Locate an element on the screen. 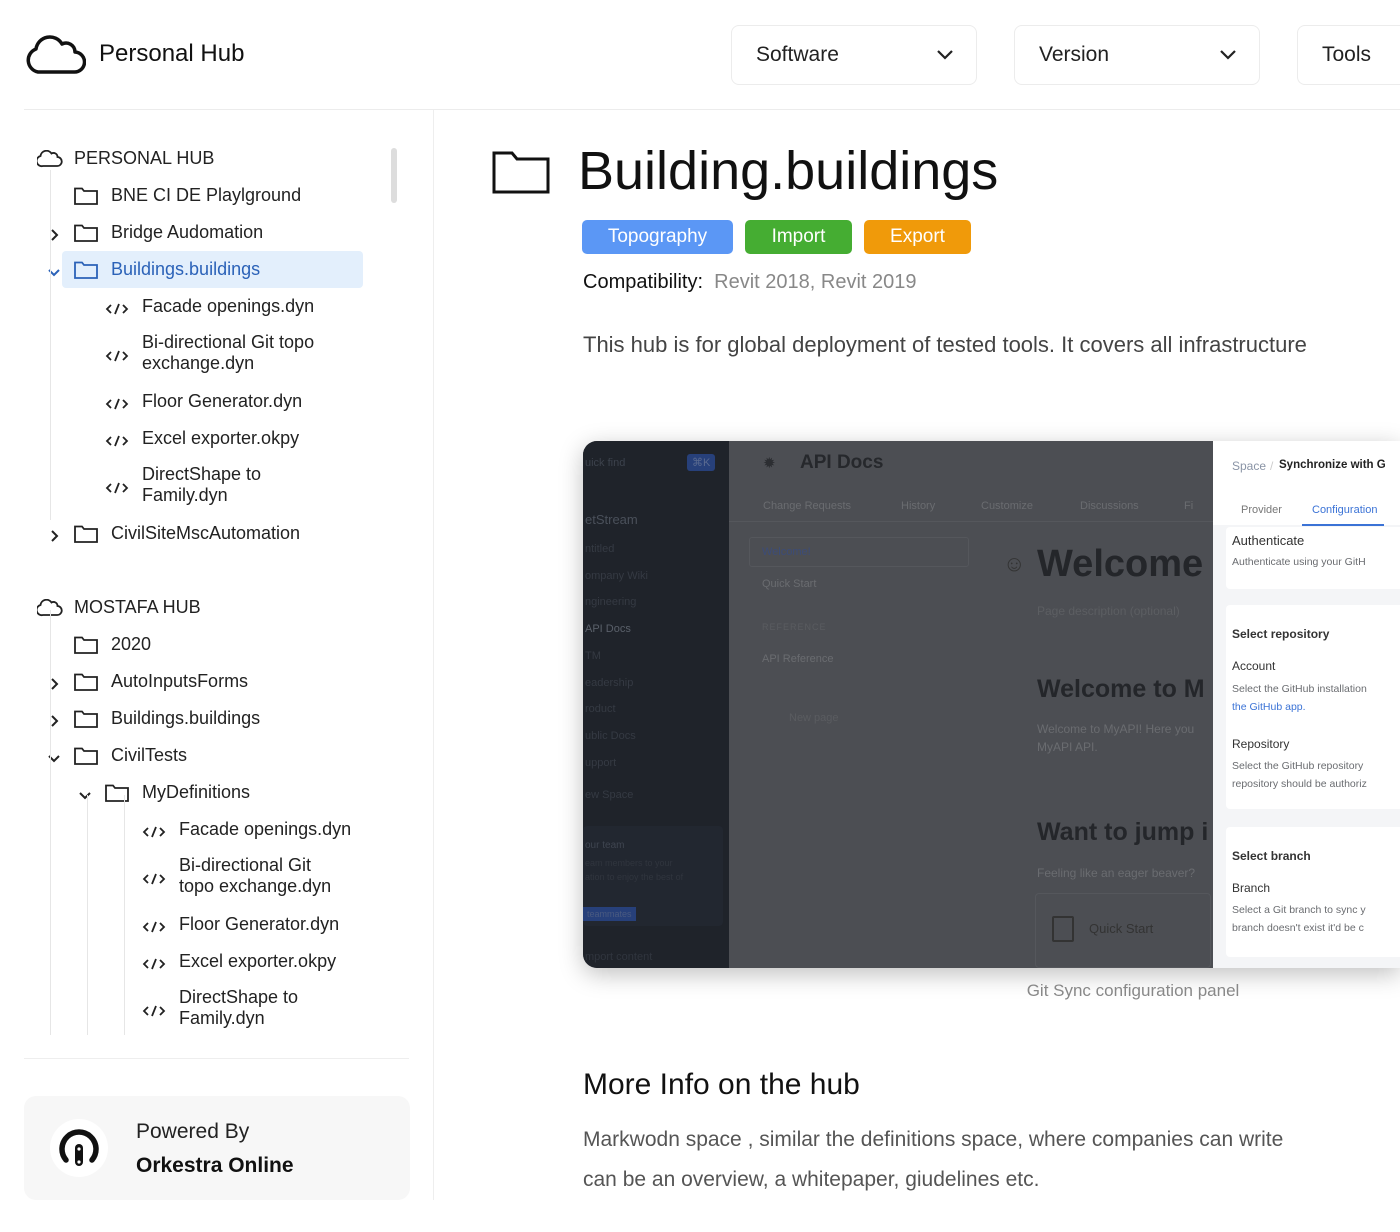 This screenshot has height=1232, width=1400. shot-nav-item: TM is located at coordinates (593, 655).